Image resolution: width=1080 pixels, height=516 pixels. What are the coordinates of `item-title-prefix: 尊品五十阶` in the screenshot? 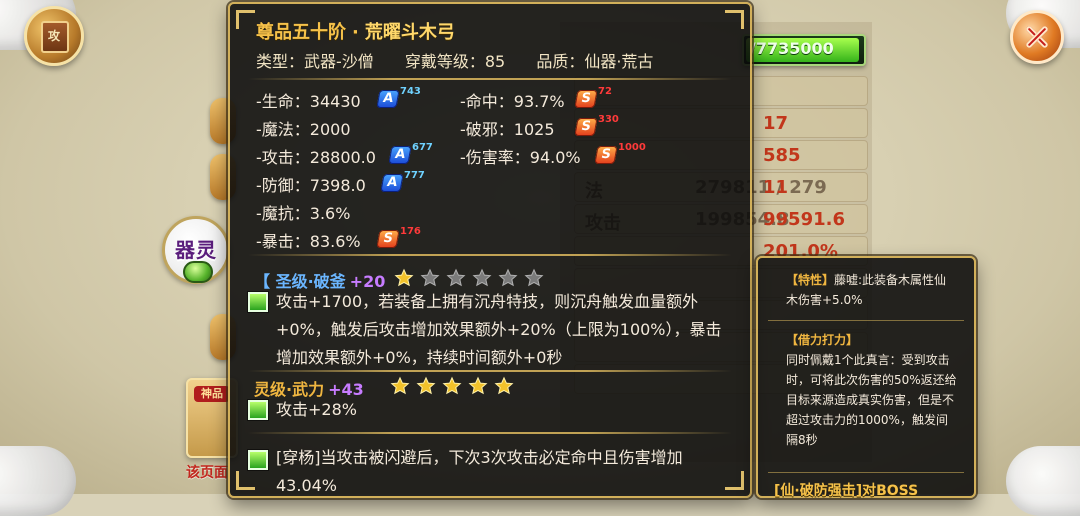 It's located at (301, 32).